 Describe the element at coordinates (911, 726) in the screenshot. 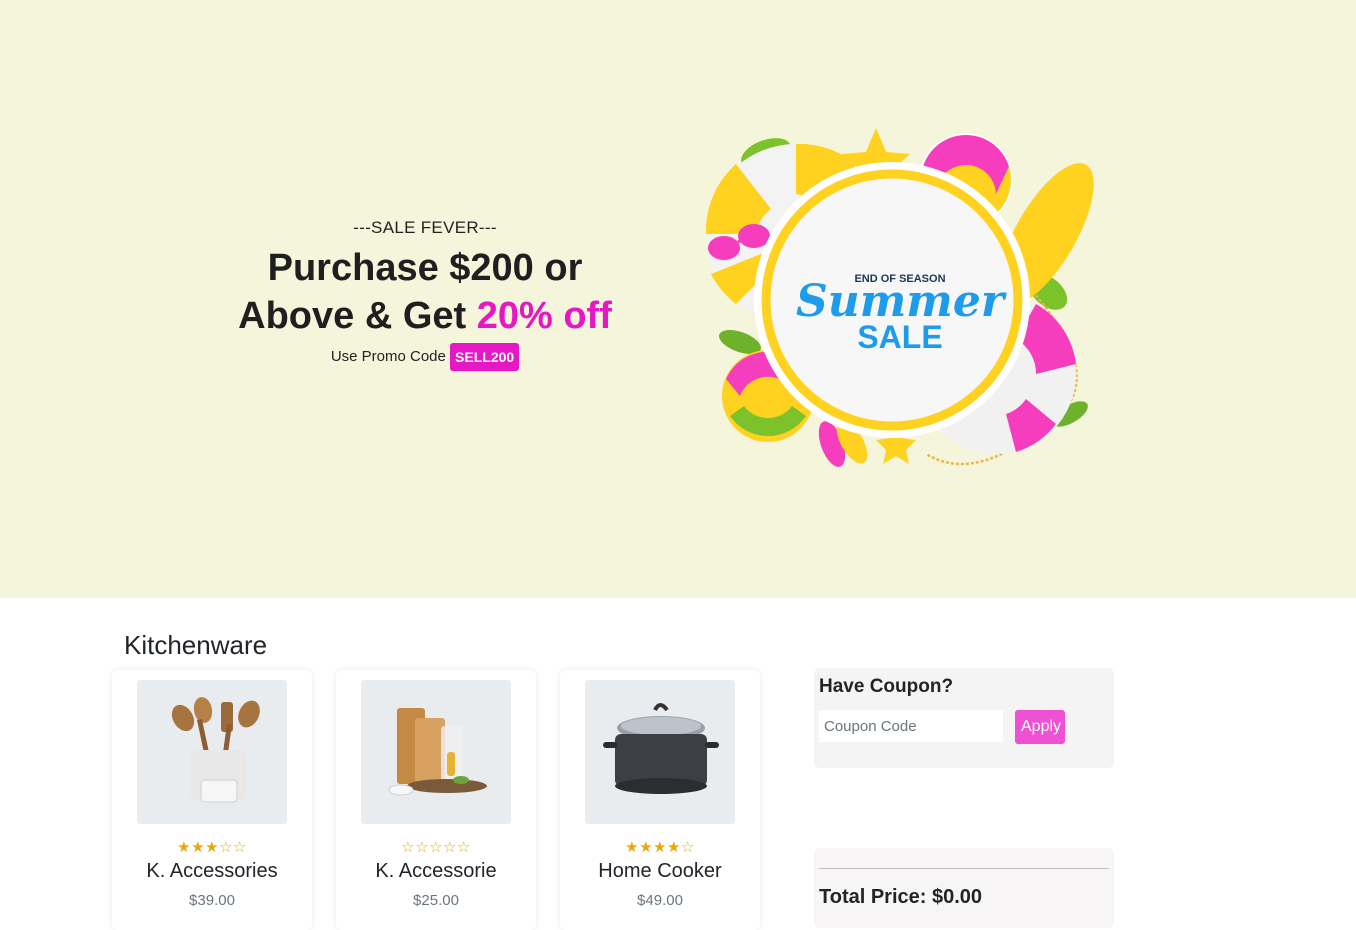

I see `coupon-code-input` at that location.